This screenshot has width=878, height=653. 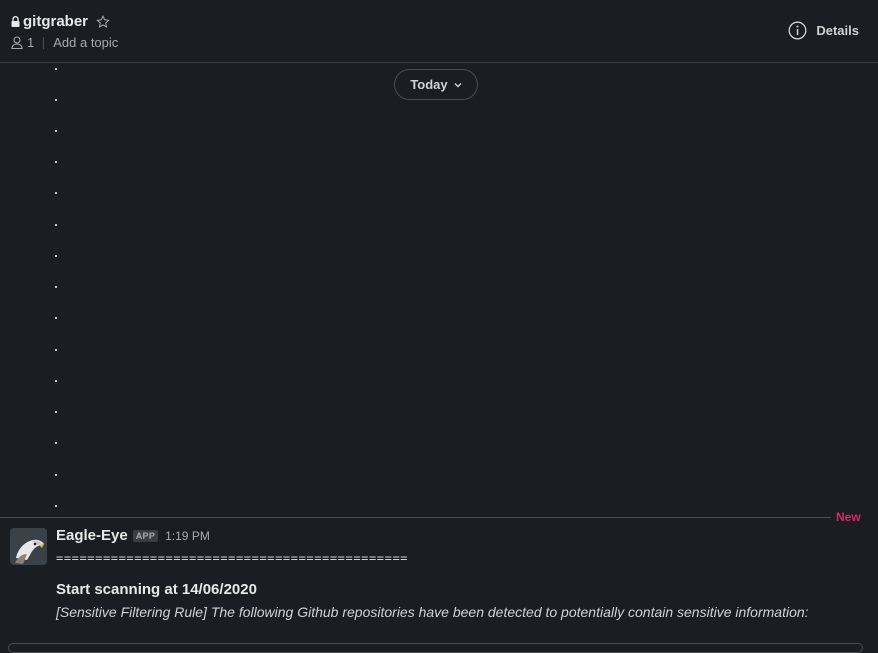 I want to click on meta-separator, so click(x=44, y=42).